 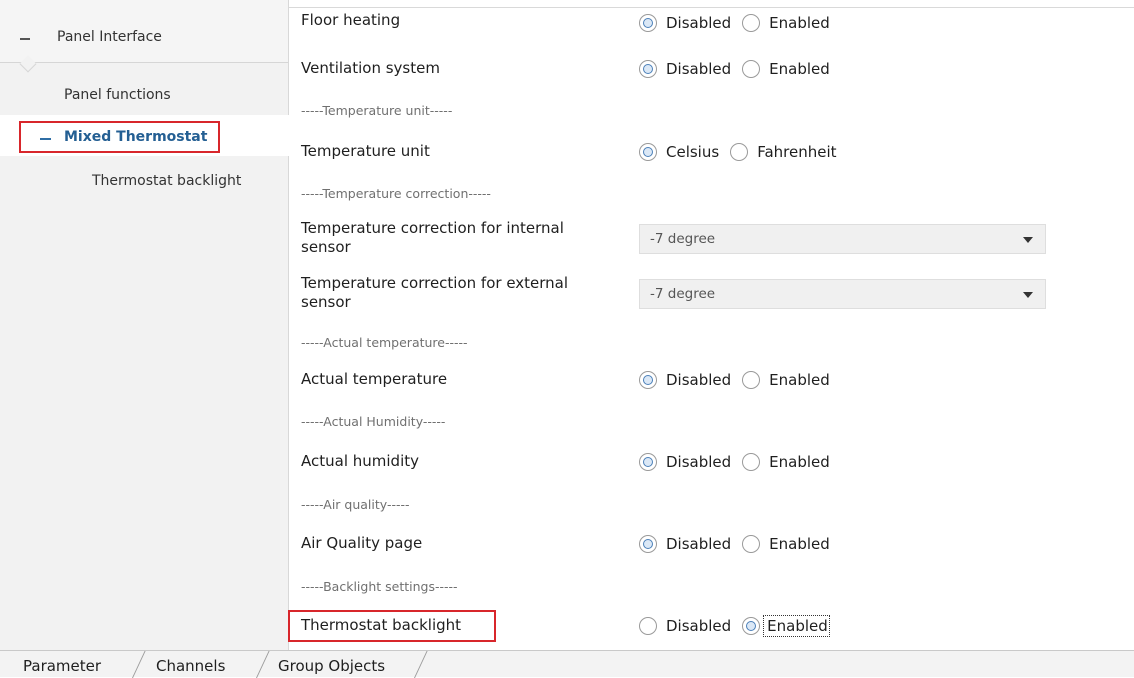 What do you see at coordinates (751, 380) in the screenshot?
I see `actual-temperature-enabled-radio` at bounding box center [751, 380].